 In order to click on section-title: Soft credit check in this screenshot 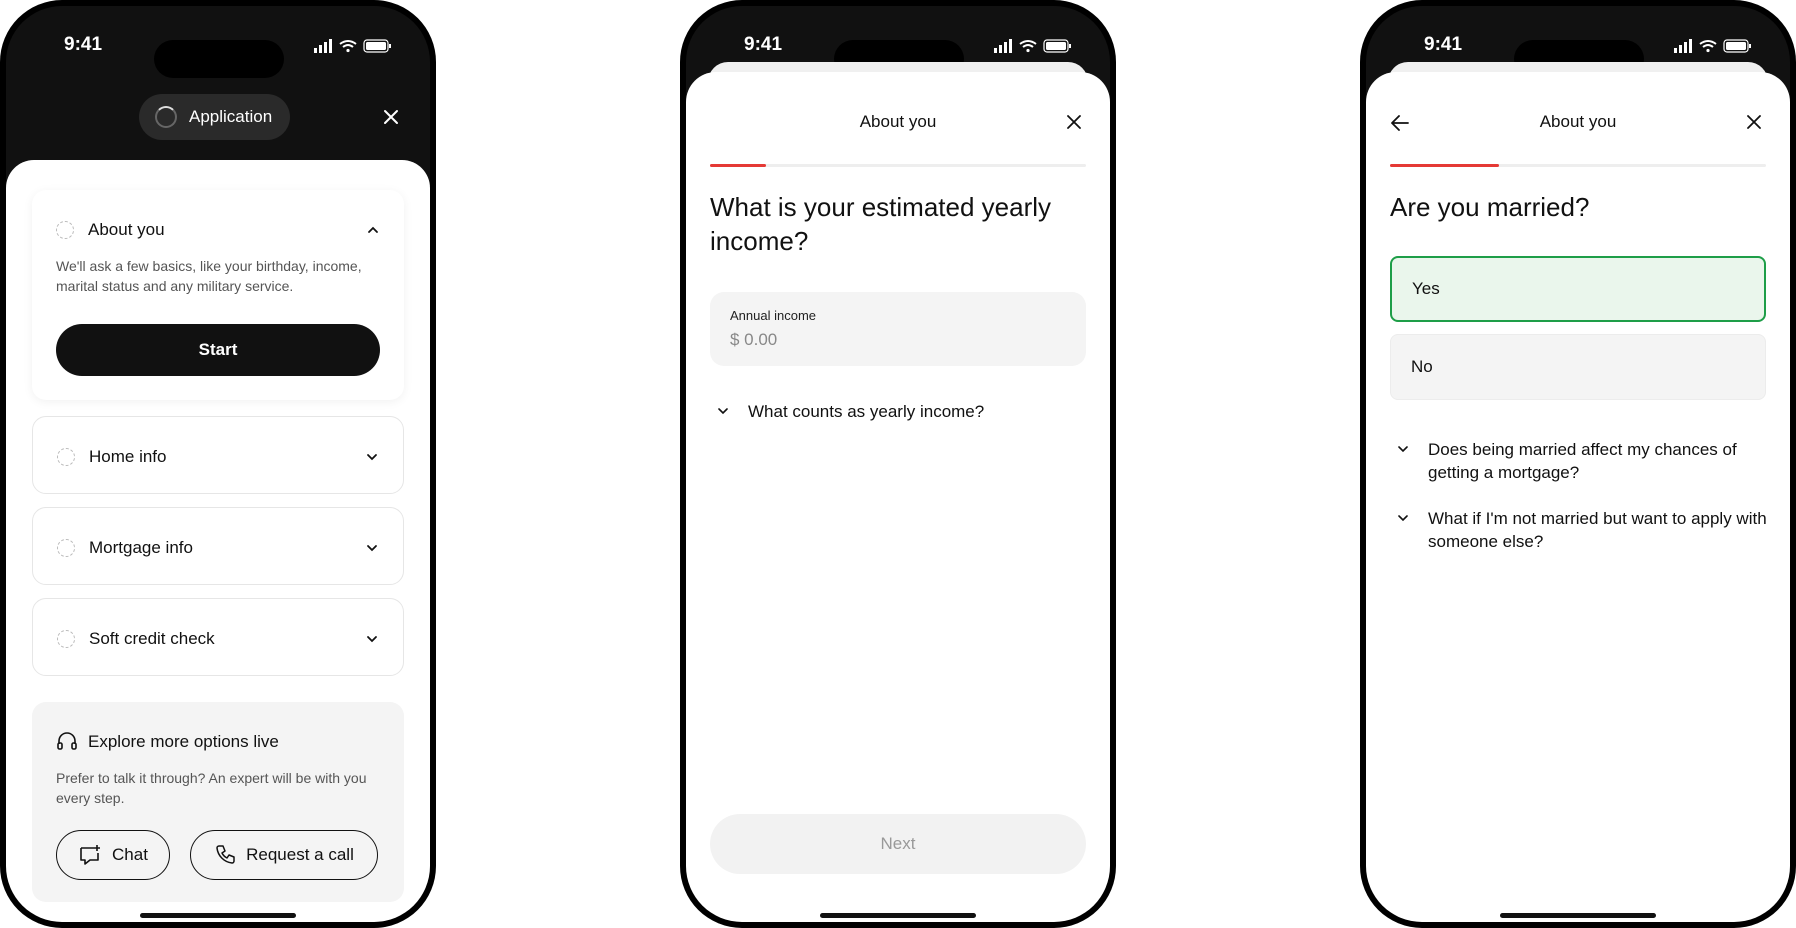, I will do `click(152, 638)`.